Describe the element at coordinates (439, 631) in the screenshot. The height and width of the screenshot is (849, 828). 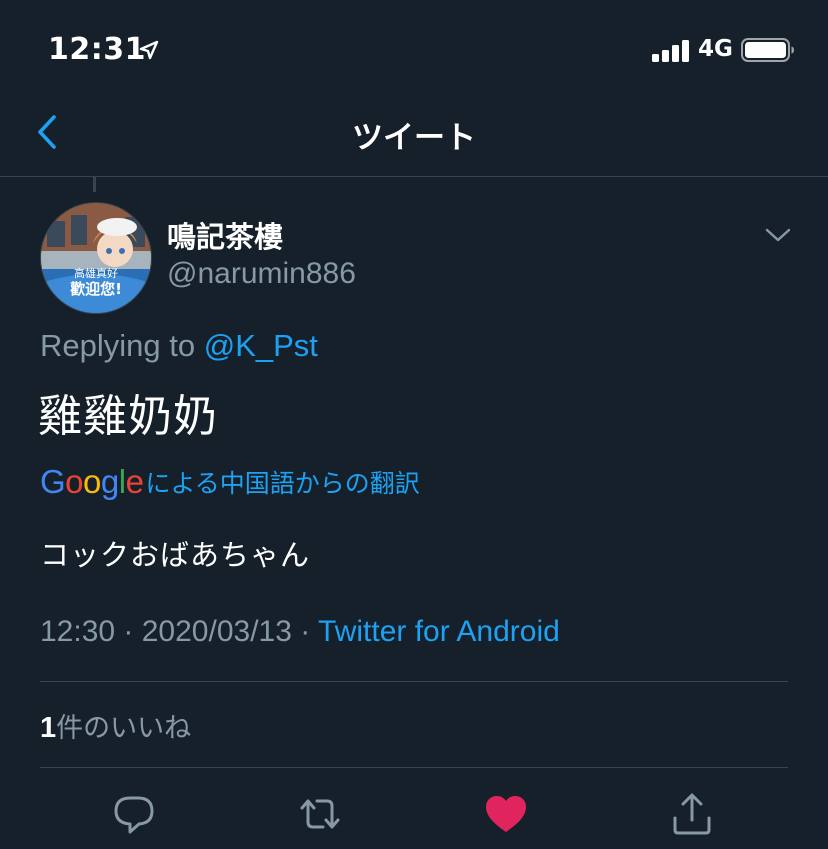
I see `tweet-source-link: Twitter for Android` at that location.